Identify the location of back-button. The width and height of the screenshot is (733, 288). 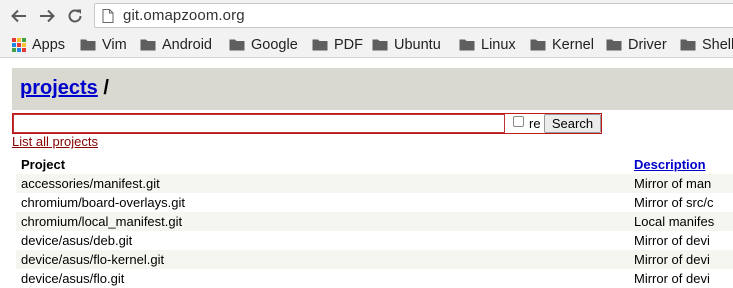
(19, 16).